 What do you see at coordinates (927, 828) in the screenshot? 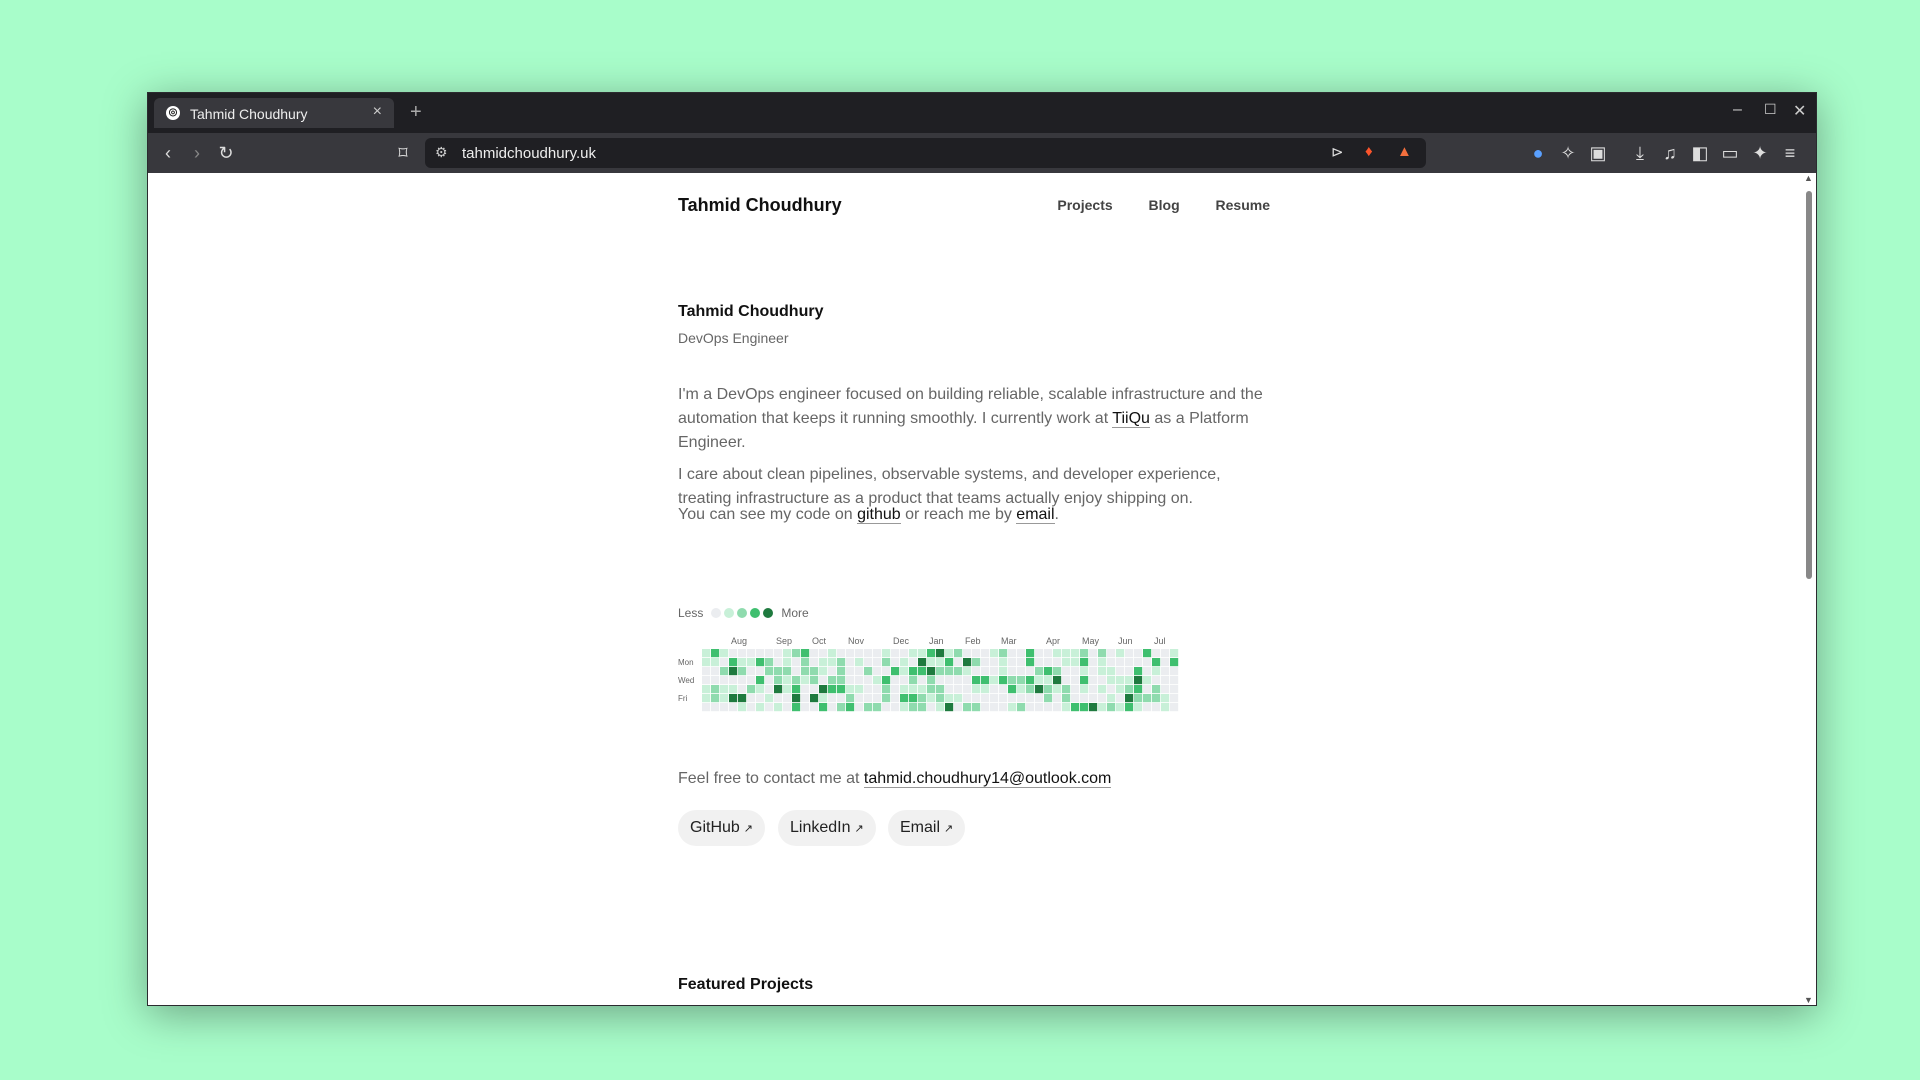
I see `email-button: Email ↗` at bounding box center [927, 828].